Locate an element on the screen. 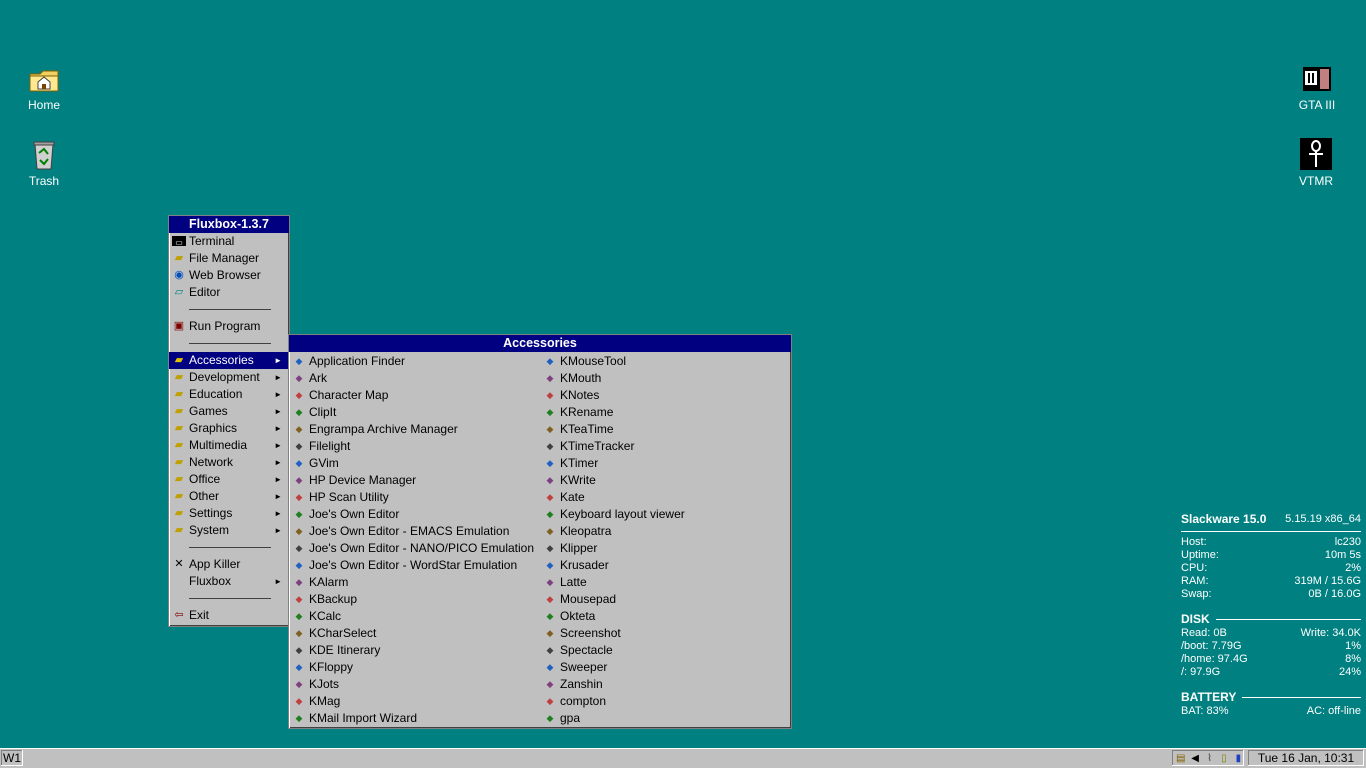 This screenshot has height=768, width=1366. accessories-item: ◆ Joe's Own Editor is located at coordinates (414, 514).